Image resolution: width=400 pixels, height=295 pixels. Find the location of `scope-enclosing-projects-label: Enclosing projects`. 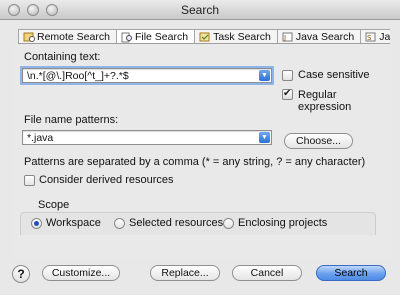

scope-enclosing-projects-label: Enclosing projects is located at coordinates (283, 223).